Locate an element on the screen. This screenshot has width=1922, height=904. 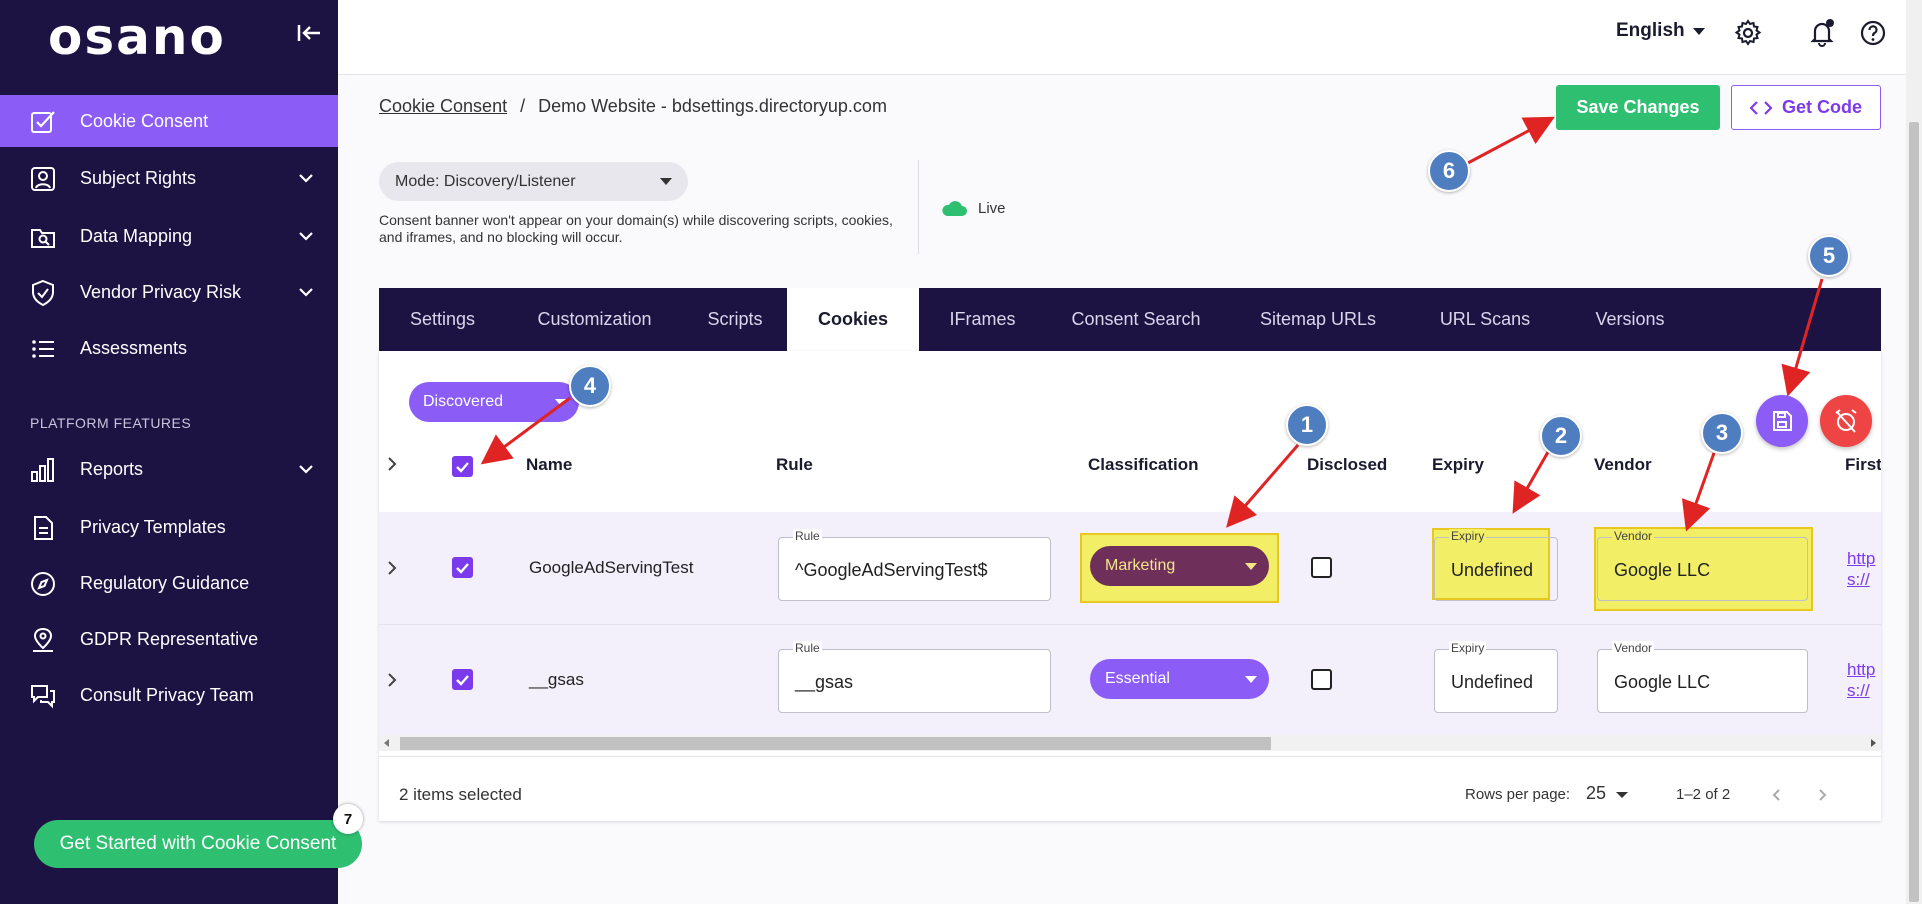
classification-select: Marketing is located at coordinates (1179, 566).